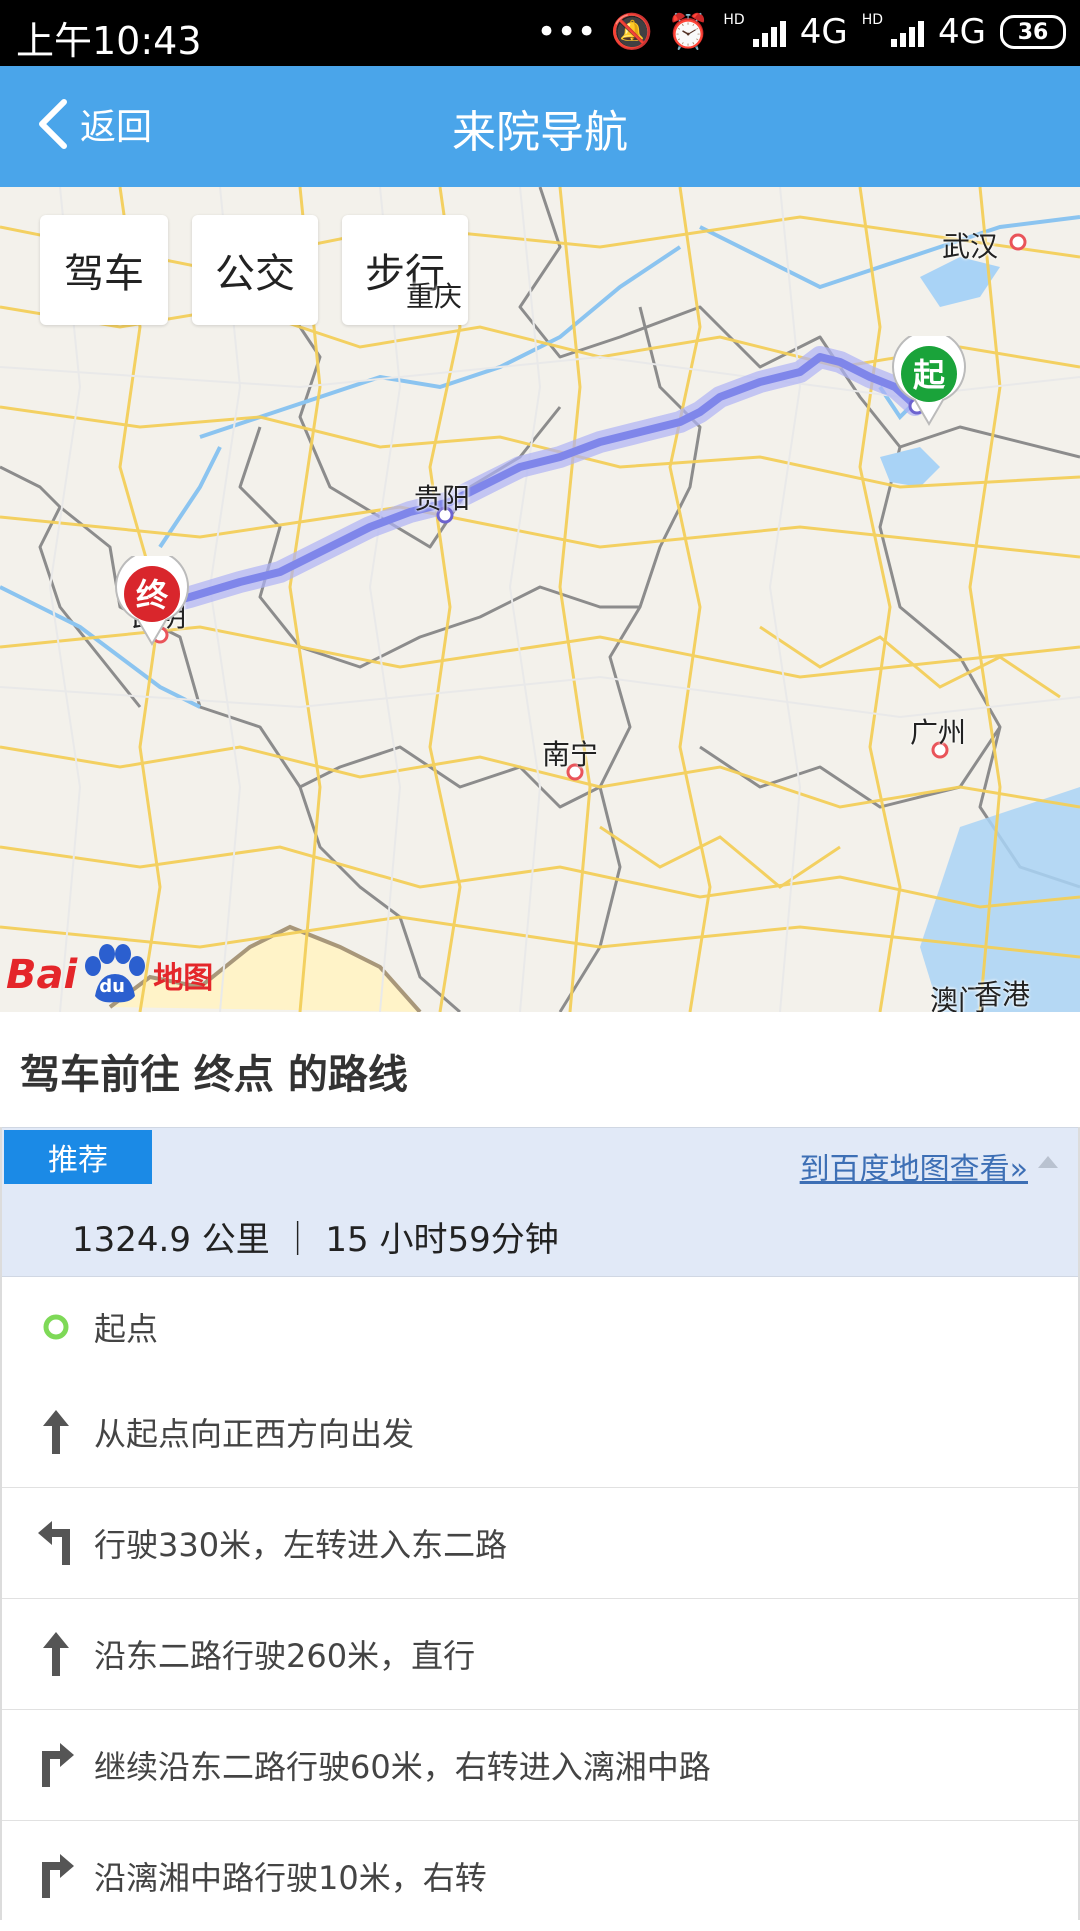  Describe the element at coordinates (540, 1327) in the screenshot. I see `route-step: 起点` at that location.